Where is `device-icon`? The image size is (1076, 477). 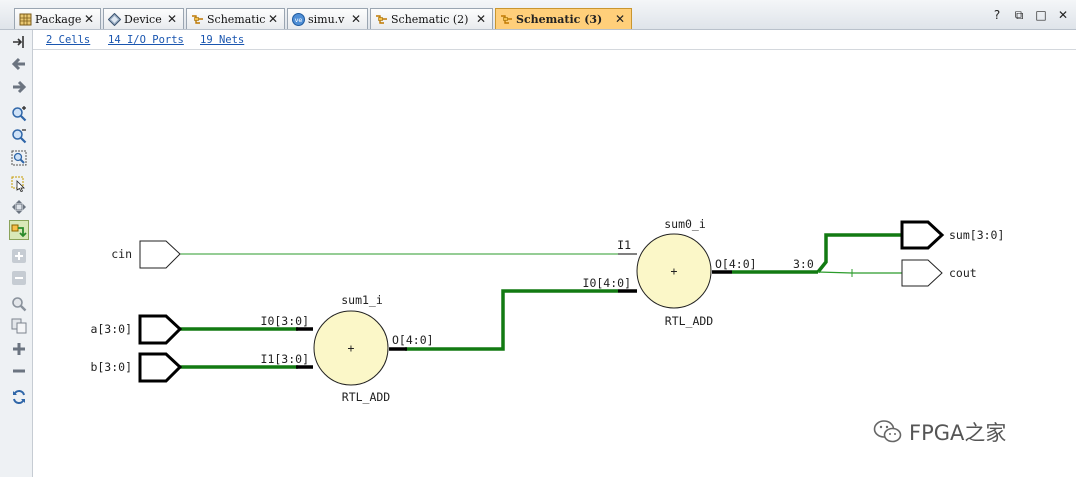
device-icon is located at coordinates (114, 19).